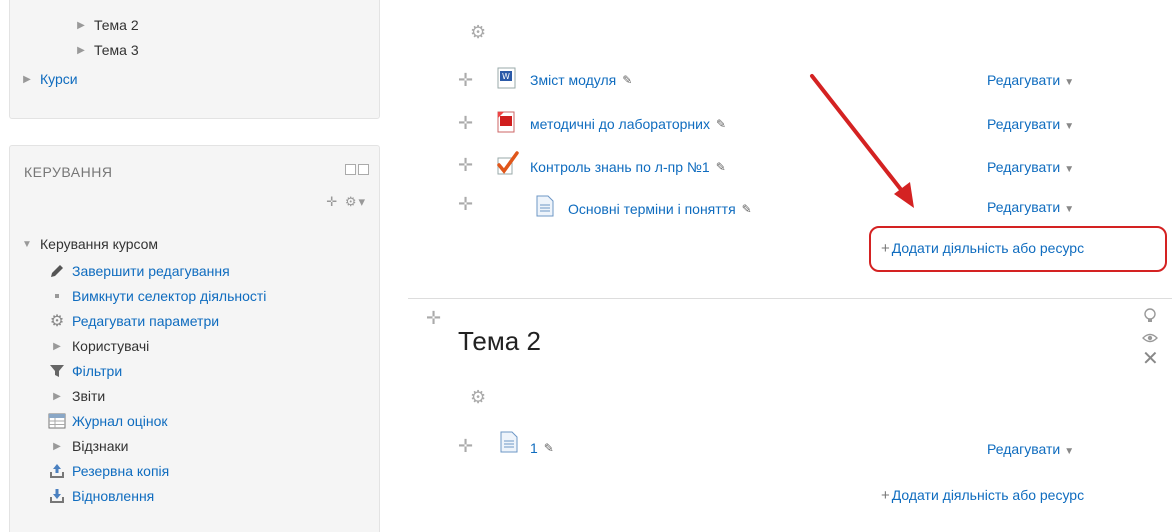  What do you see at coordinates (506, 121) in the screenshot?
I see `pdf-icon` at bounding box center [506, 121].